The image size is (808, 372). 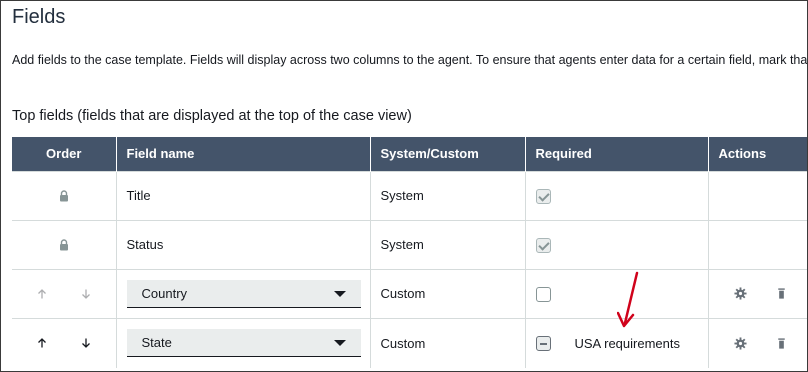 I want to click on field-name-select: Country, so click(x=243, y=293).